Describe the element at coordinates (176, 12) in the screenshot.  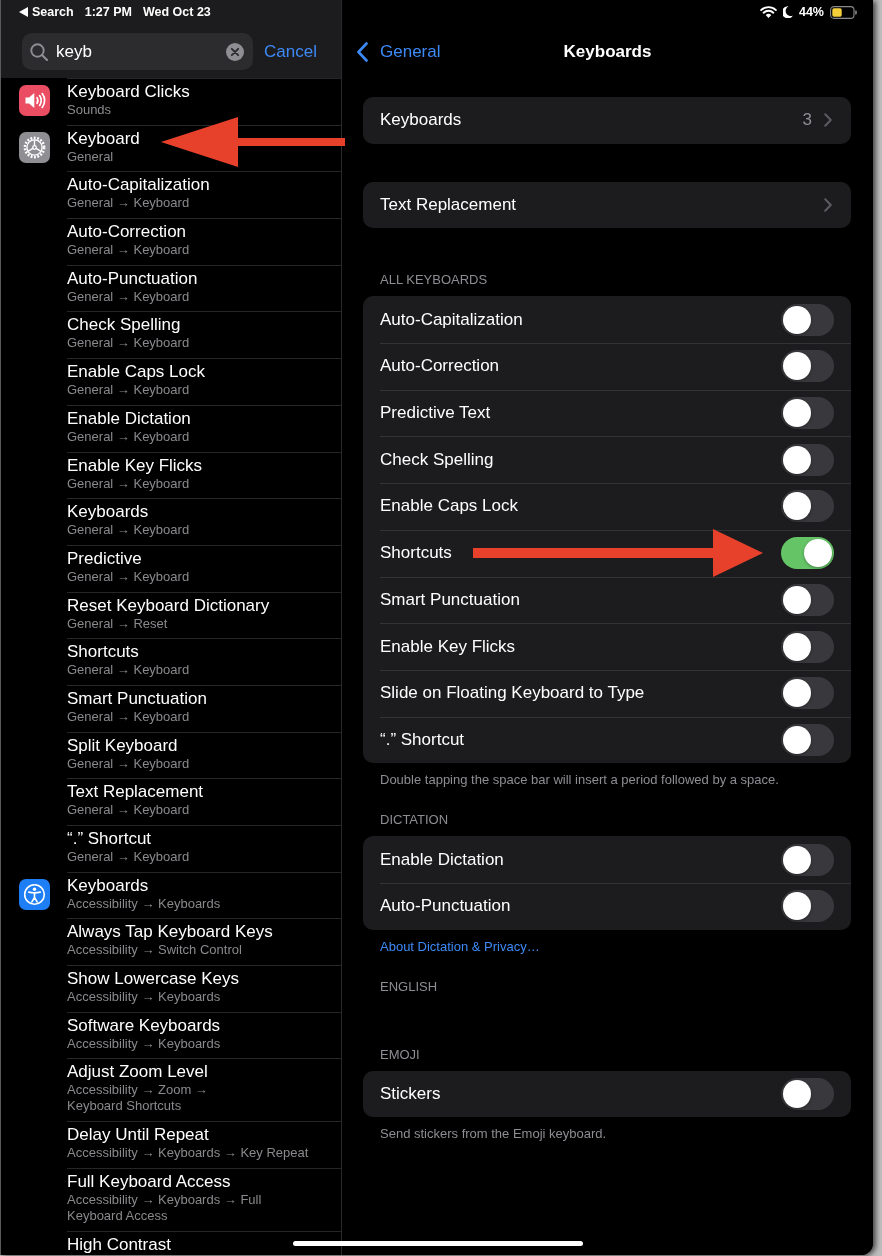
I see `status-date: Wed Oct 23` at that location.